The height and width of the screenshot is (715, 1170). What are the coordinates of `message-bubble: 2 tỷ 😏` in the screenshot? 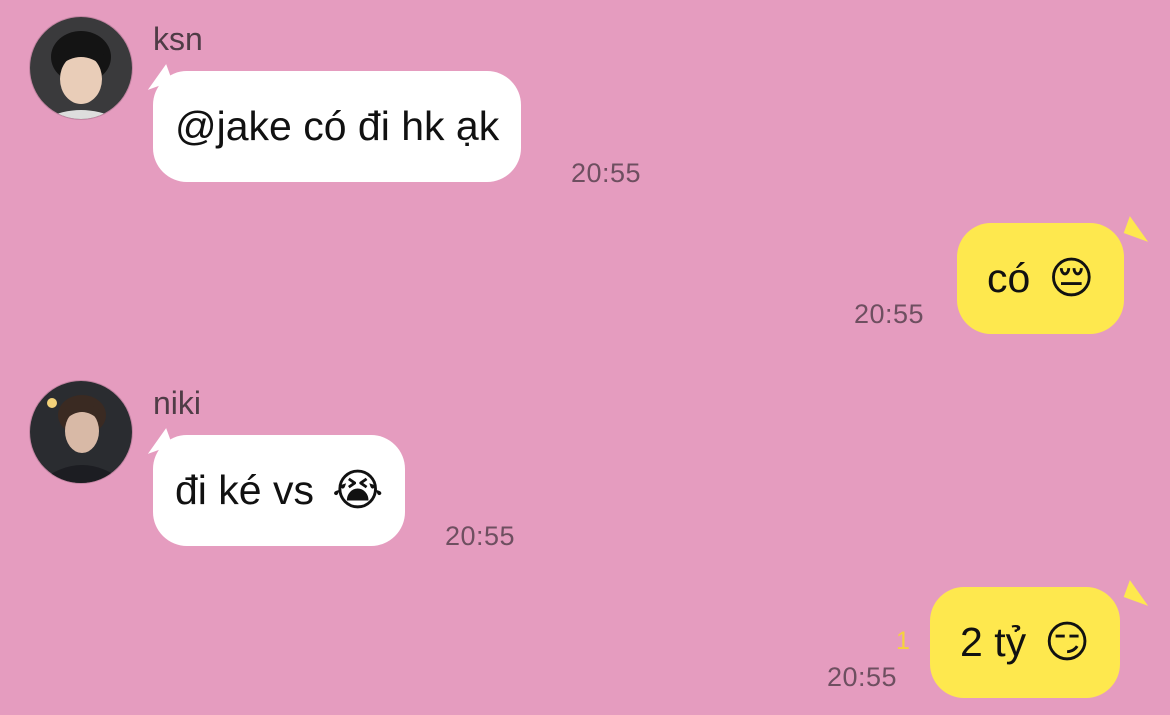 It's located at (1025, 642).